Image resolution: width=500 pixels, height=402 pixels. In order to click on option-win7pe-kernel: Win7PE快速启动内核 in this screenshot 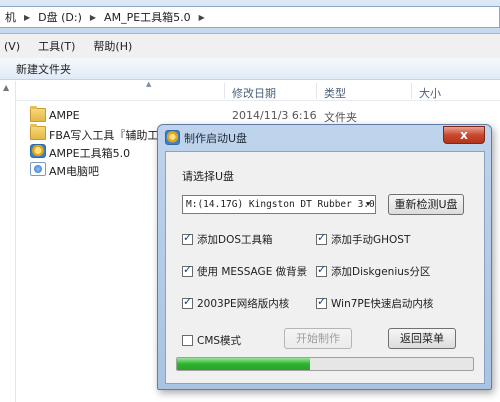, I will do `click(375, 303)`.